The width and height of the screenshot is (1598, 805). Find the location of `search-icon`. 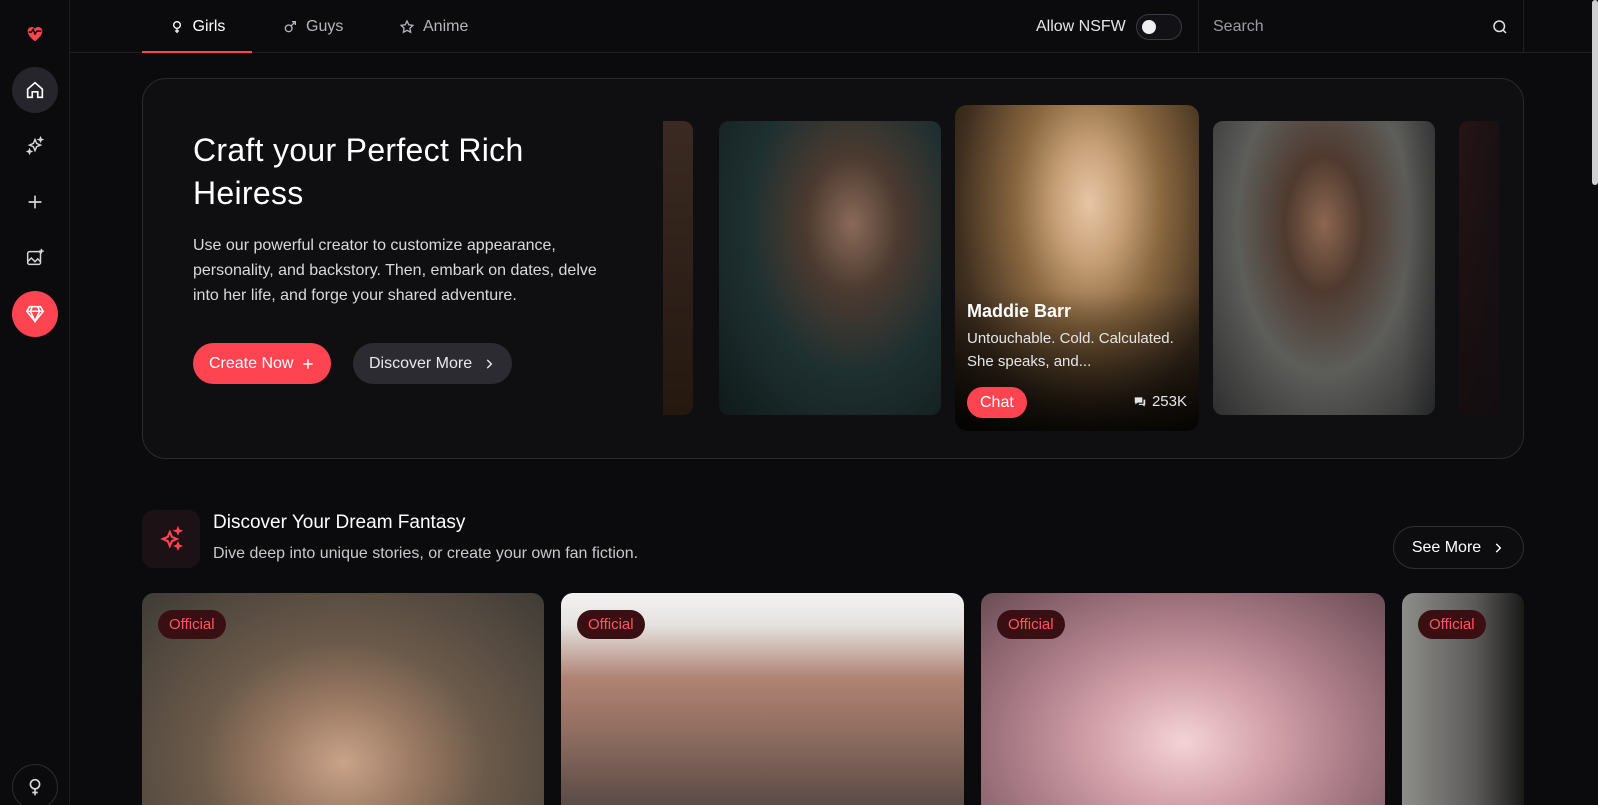

search-icon is located at coordinates (1500, 27).